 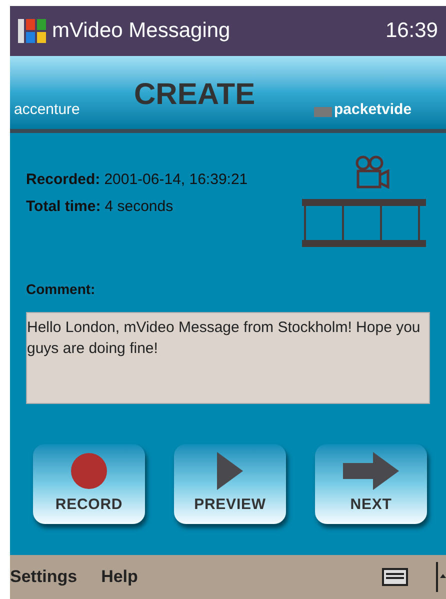 What do you see at coordinates (411, 31) in the screenshot?
I see `clock: 16:39` at bounding box center [411, 31].